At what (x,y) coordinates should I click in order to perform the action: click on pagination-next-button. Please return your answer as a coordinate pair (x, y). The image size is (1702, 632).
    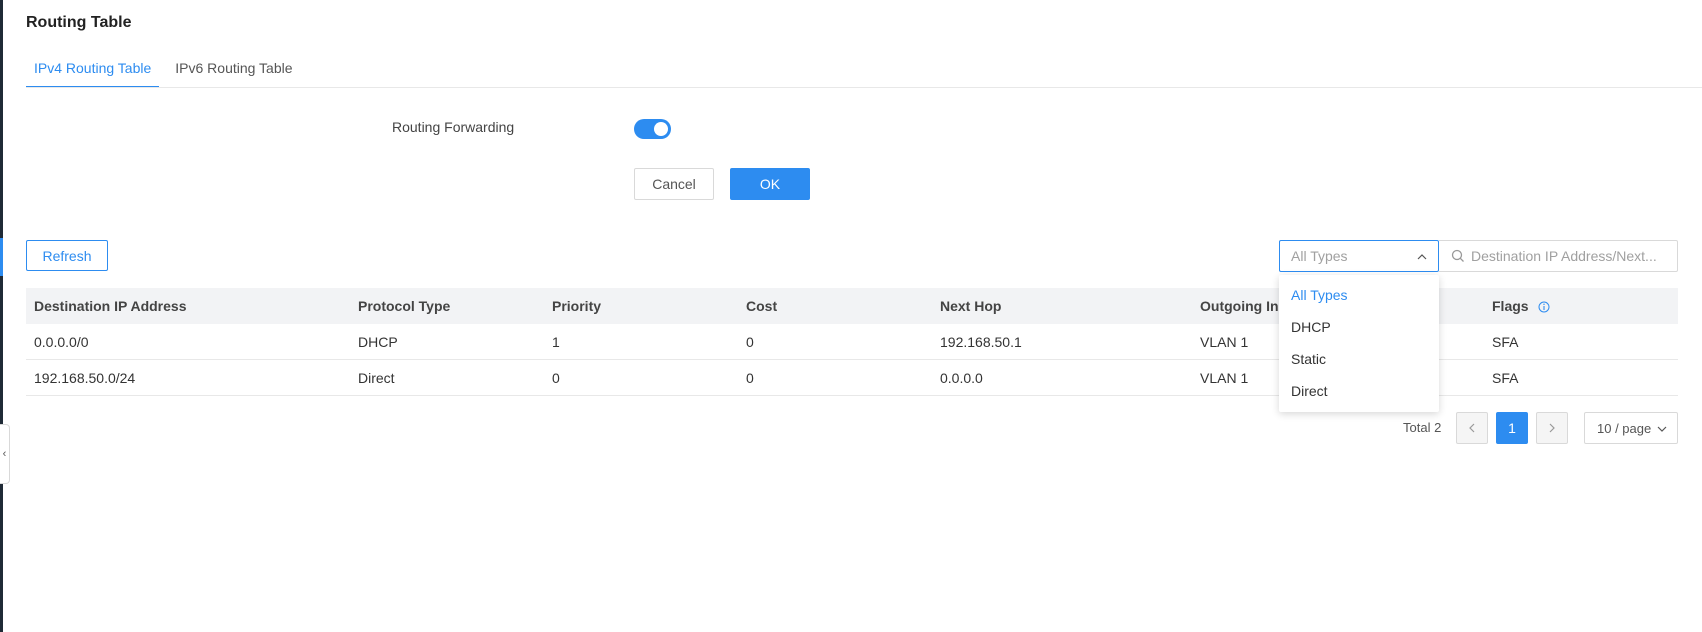
    Looking at the image, I should click on (1552, 428).